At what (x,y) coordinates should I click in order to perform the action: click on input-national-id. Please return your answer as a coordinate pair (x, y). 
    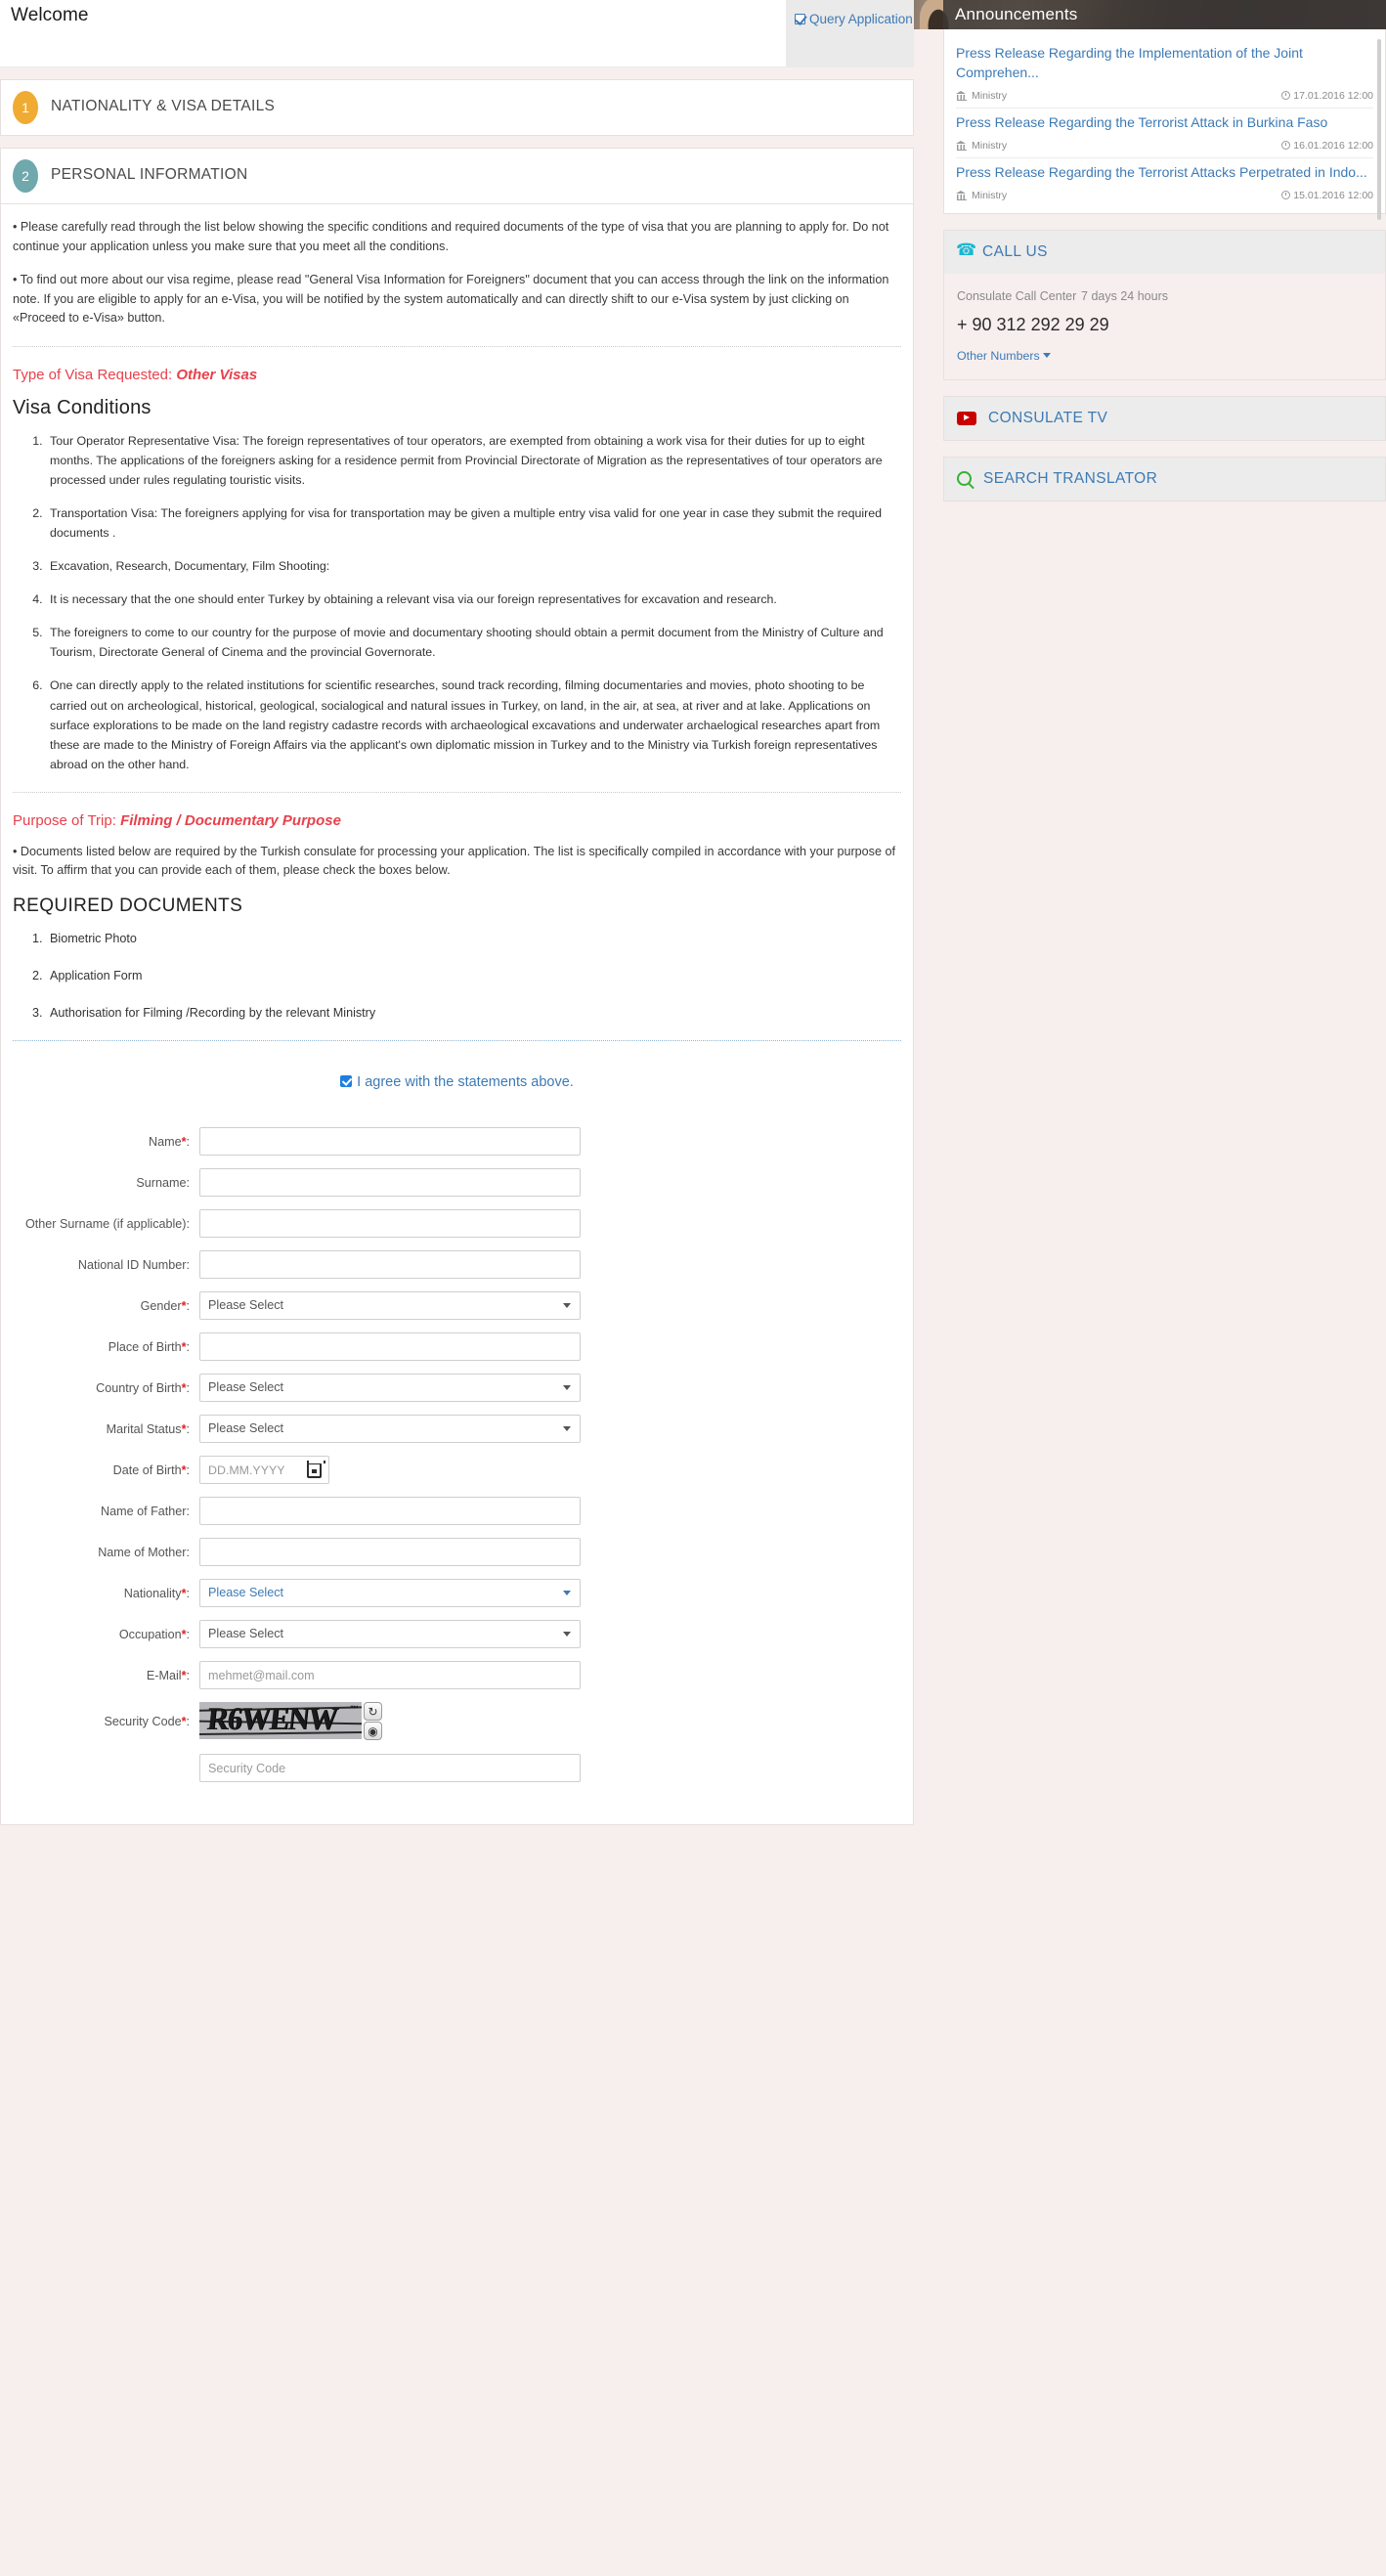
    Looking at the image, I should click on (390, 1265).